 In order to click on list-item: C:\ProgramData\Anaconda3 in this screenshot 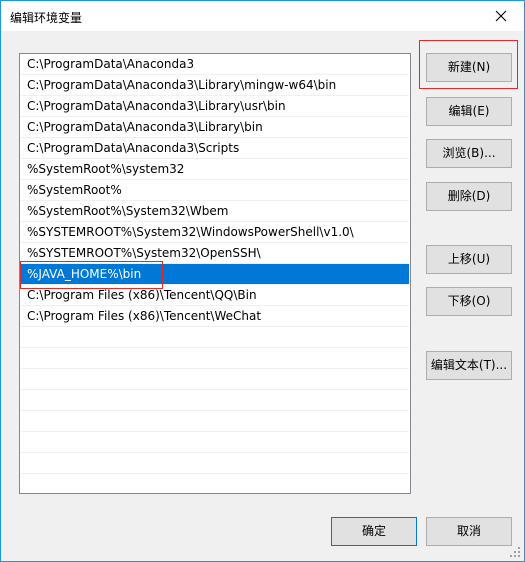, I will do `click(215, 64)`.